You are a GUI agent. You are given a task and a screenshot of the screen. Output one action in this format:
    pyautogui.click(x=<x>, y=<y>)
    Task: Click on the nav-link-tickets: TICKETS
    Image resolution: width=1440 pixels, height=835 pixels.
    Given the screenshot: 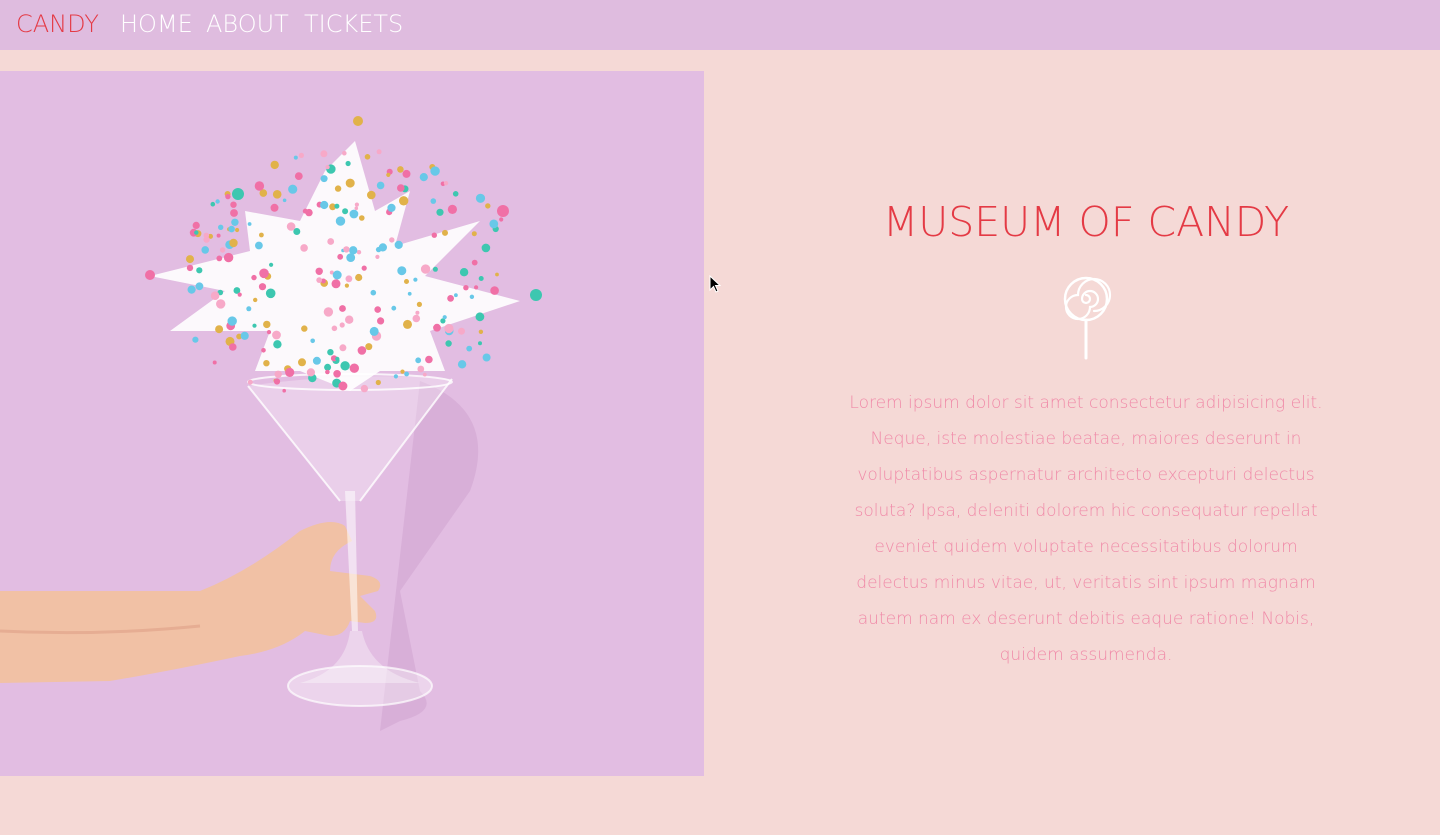 What is the action you would take?
    pyautogui.click(x=353, y=24)
    